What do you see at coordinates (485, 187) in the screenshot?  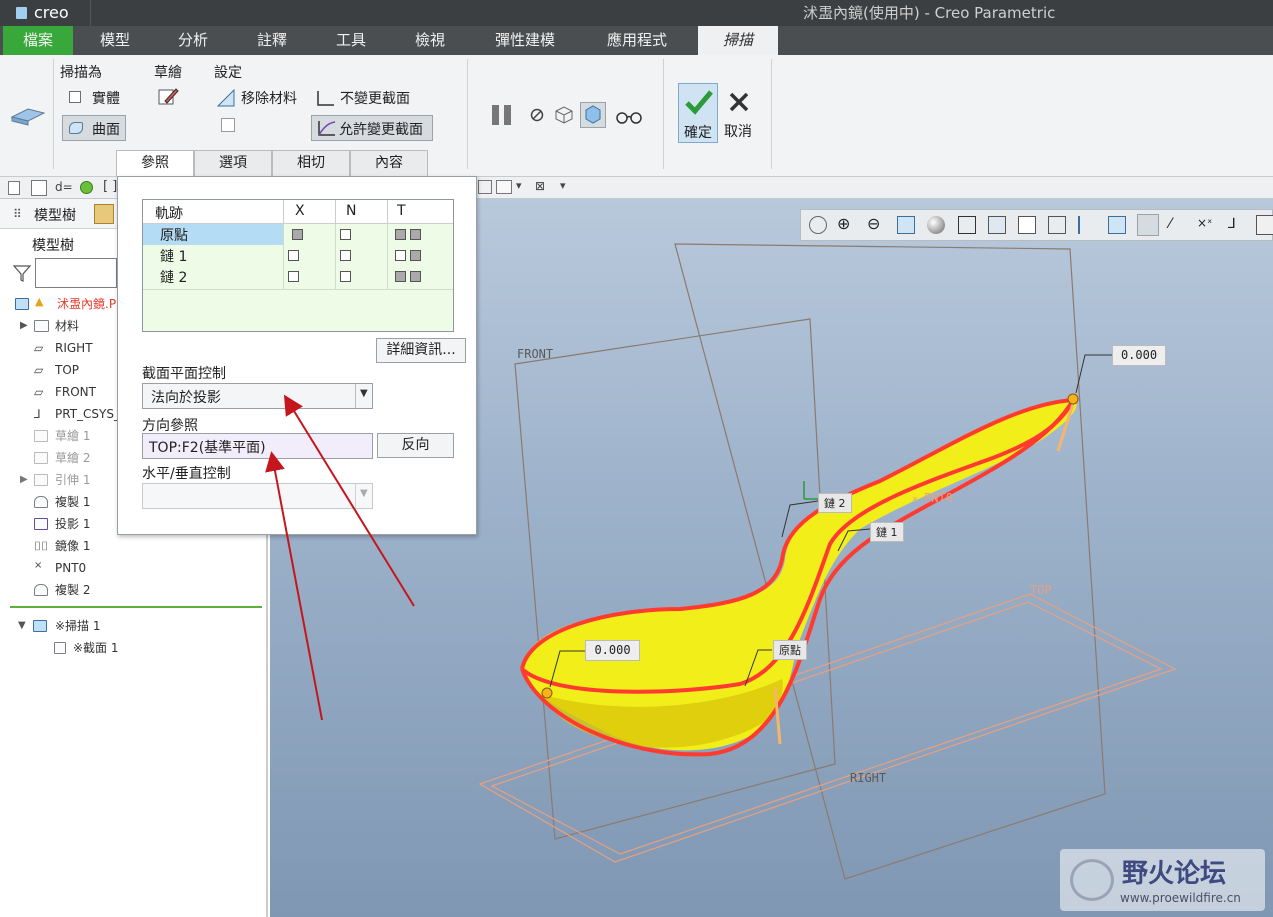 I see `layers-icon` at bounding box center [485, 187].